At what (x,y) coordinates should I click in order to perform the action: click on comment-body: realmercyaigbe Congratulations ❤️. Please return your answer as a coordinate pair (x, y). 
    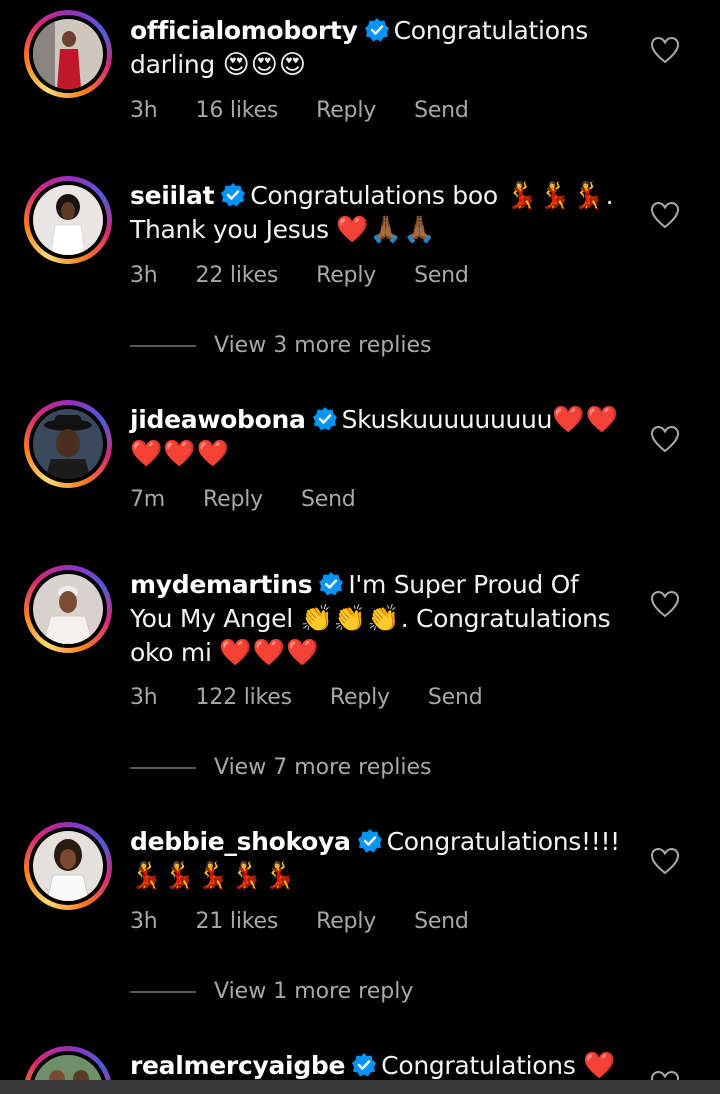
    Looking at the image, I should click on (375, 1066).